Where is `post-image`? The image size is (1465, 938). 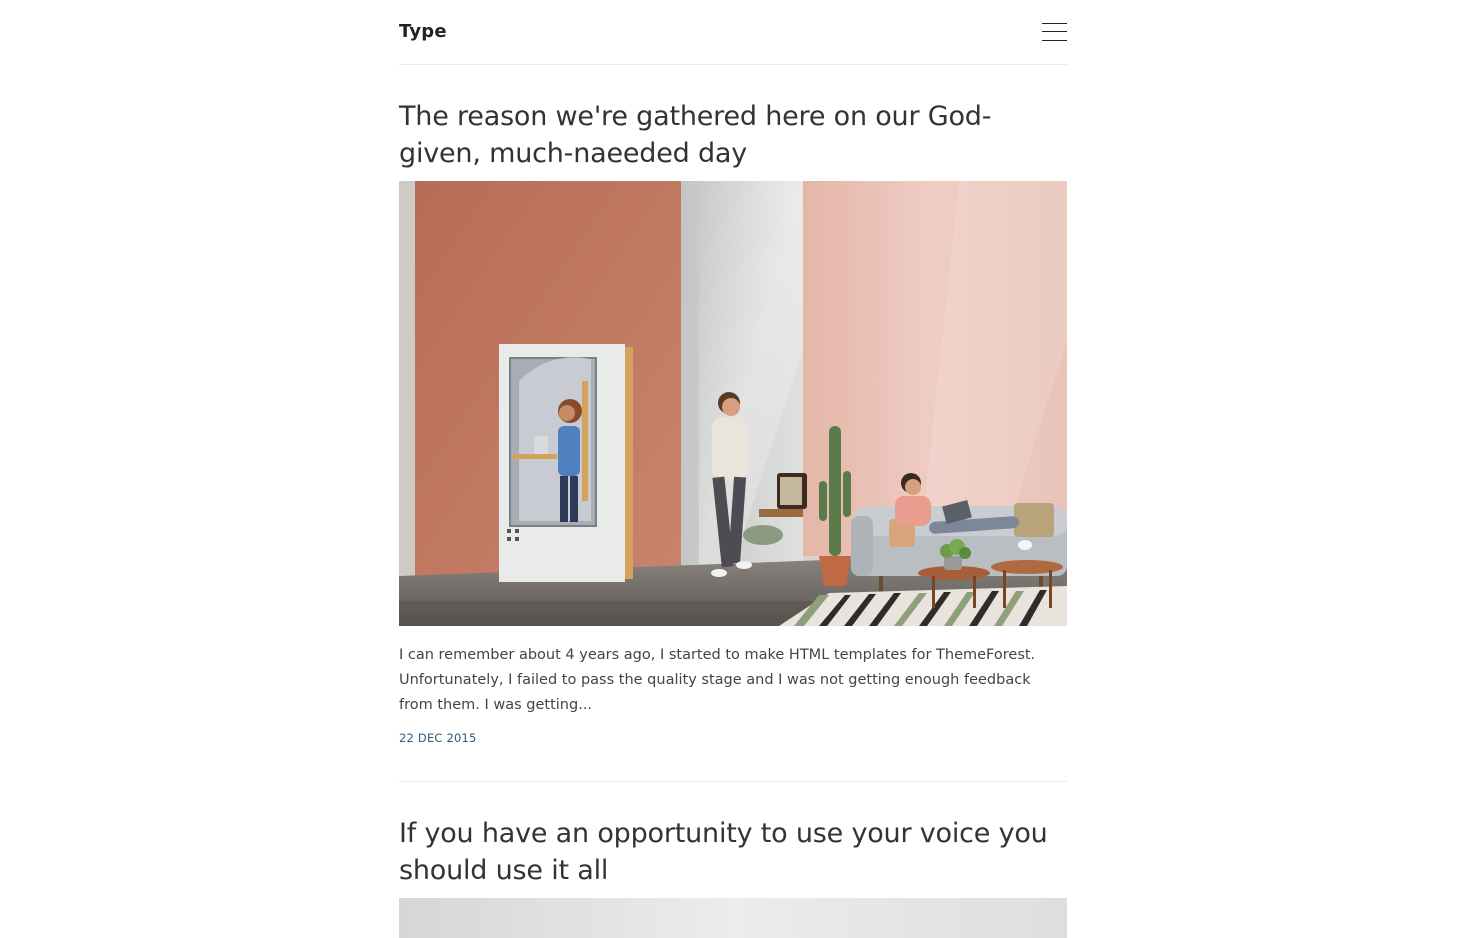
post-image is located at coordinates (733, 918).